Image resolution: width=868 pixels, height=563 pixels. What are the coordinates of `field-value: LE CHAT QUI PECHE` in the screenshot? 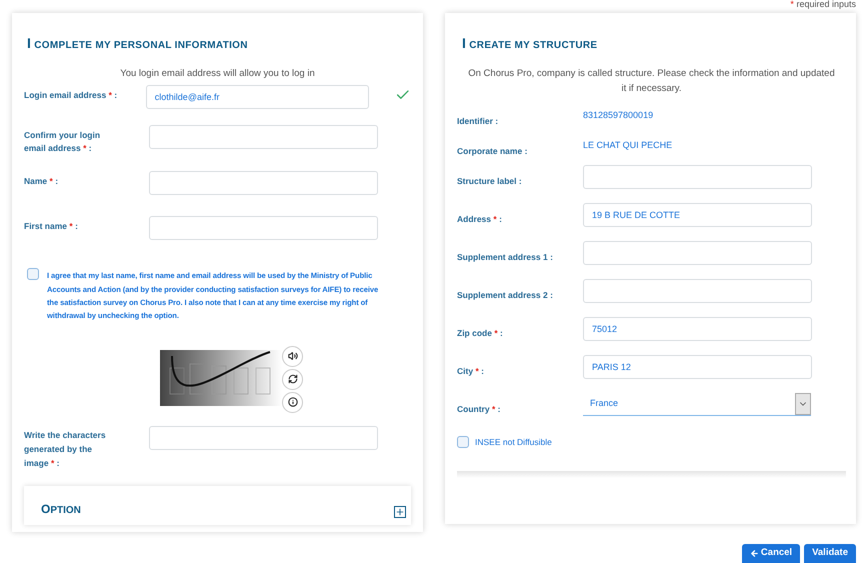 It's located at (627, 145).